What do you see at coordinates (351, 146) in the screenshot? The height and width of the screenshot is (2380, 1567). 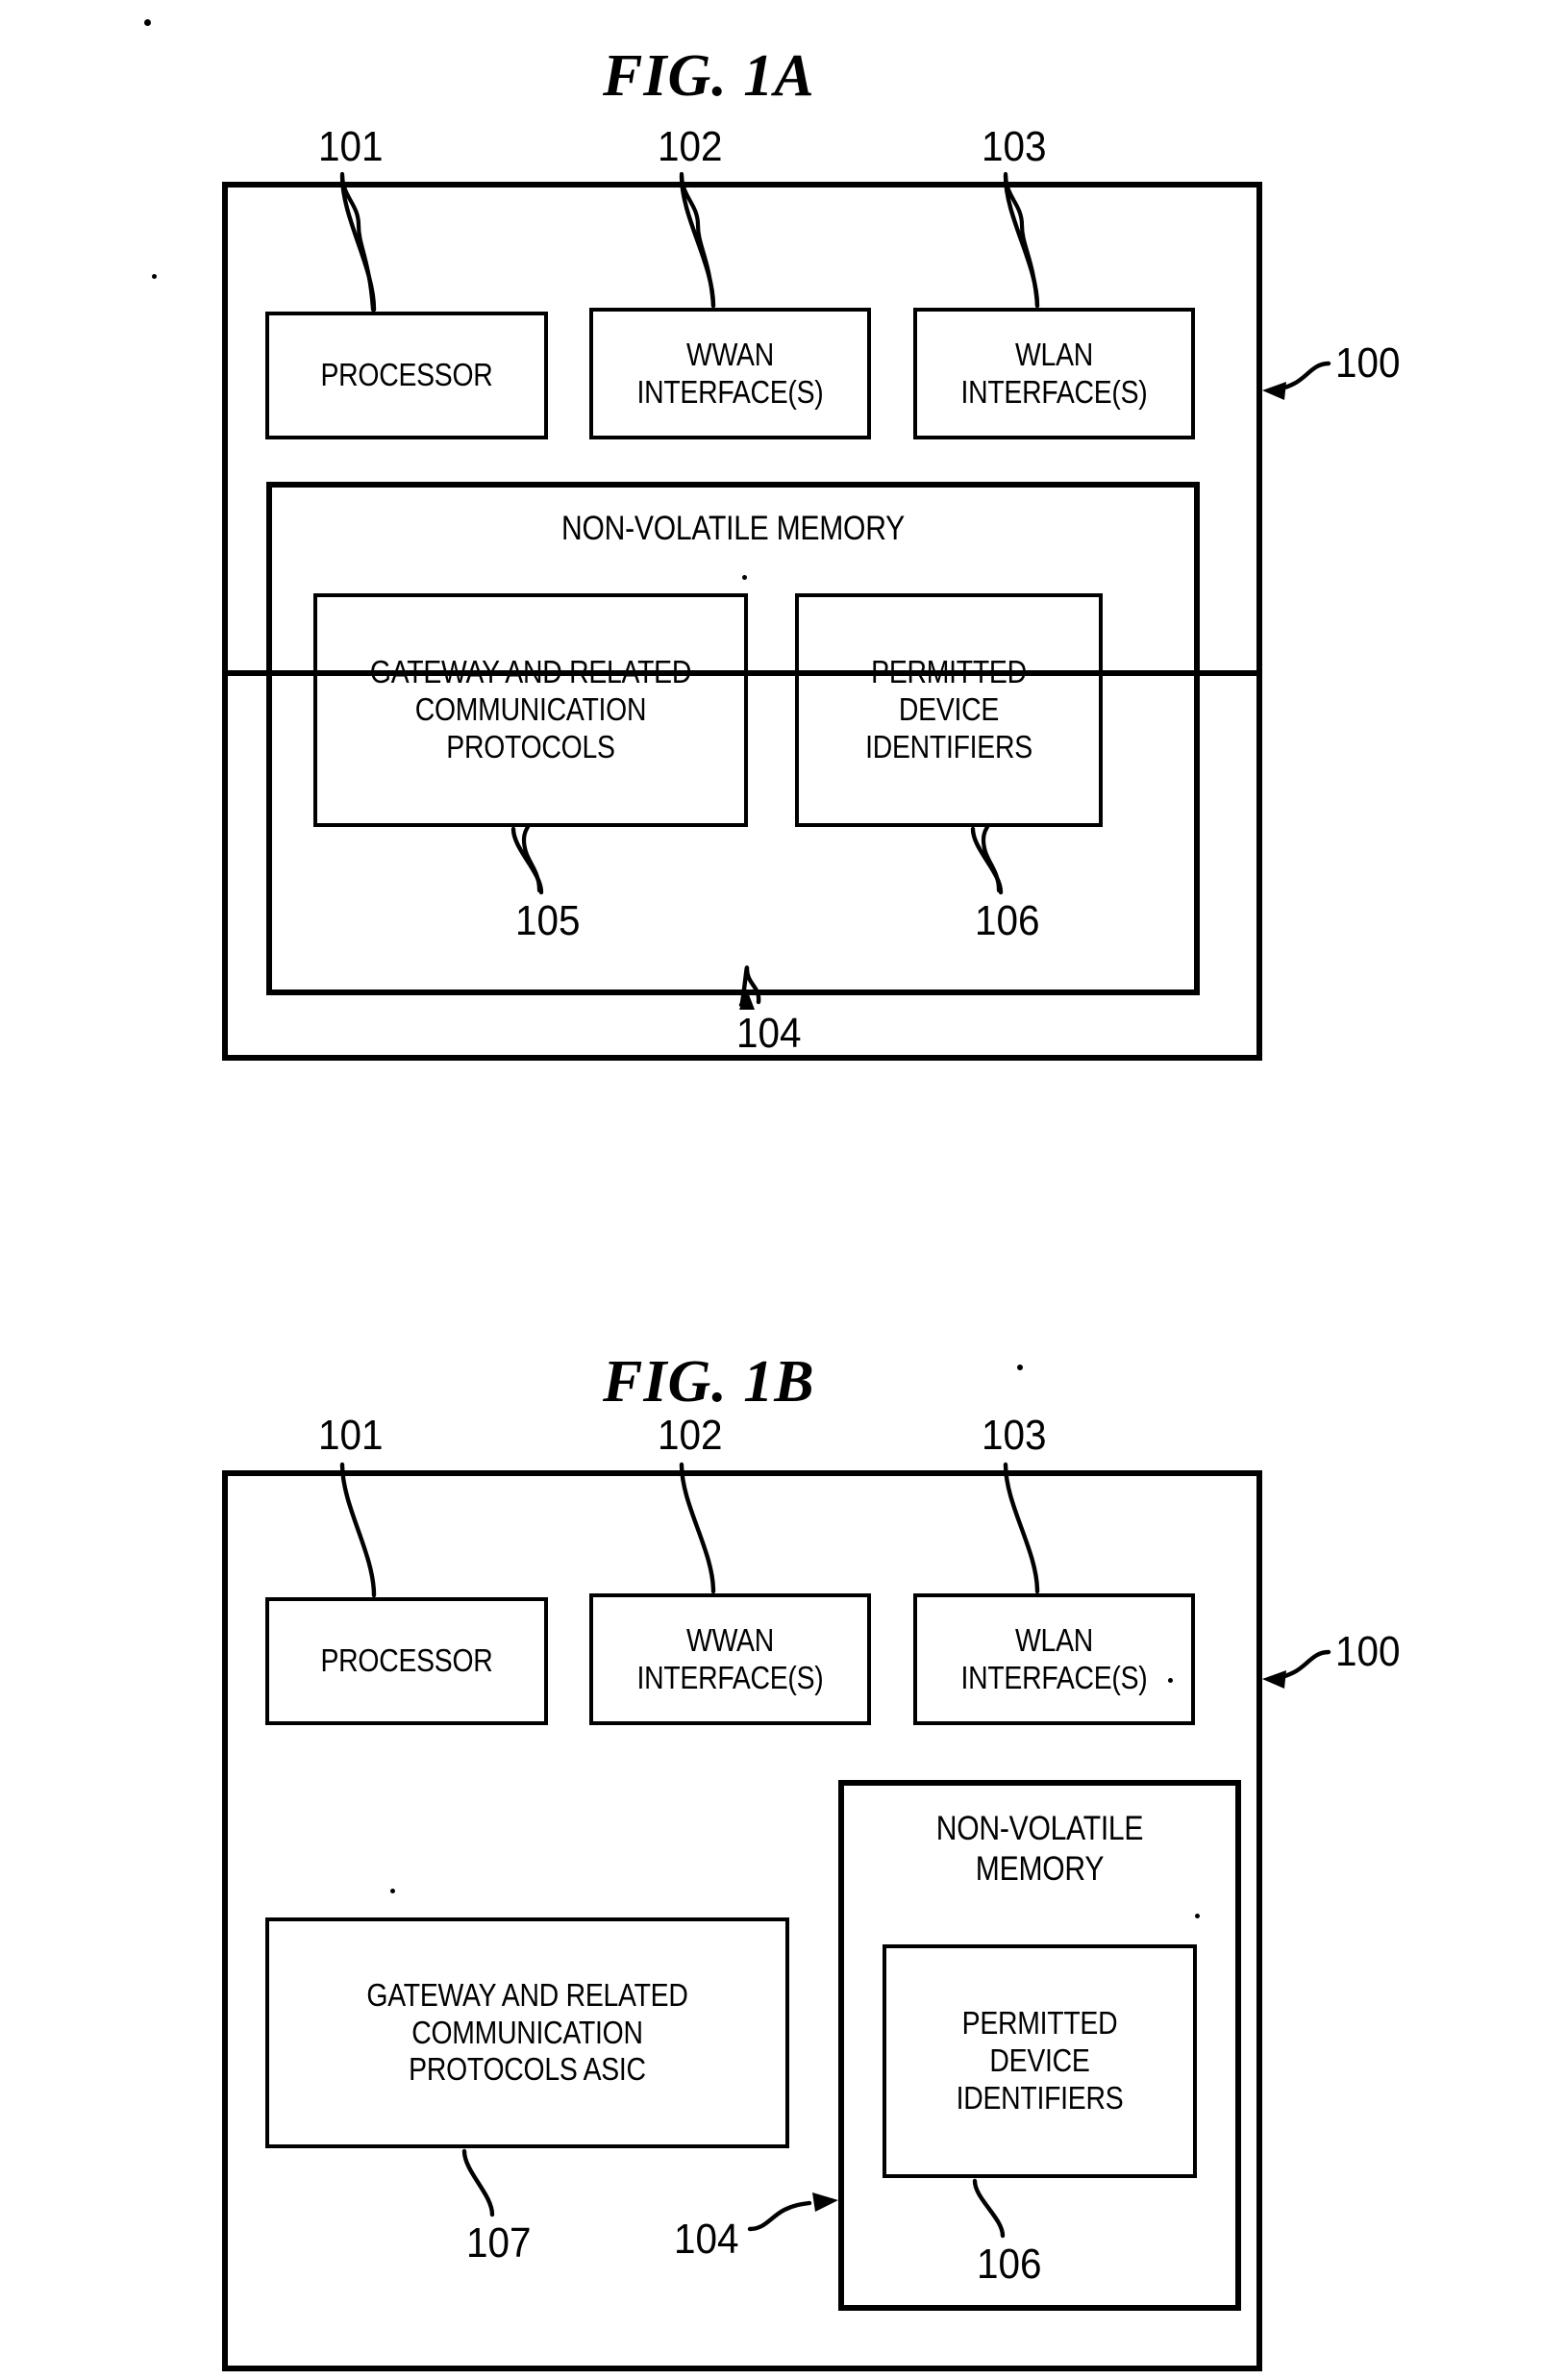 I see `fig1a-ref-101: 101` at bounding box center [351, 146].